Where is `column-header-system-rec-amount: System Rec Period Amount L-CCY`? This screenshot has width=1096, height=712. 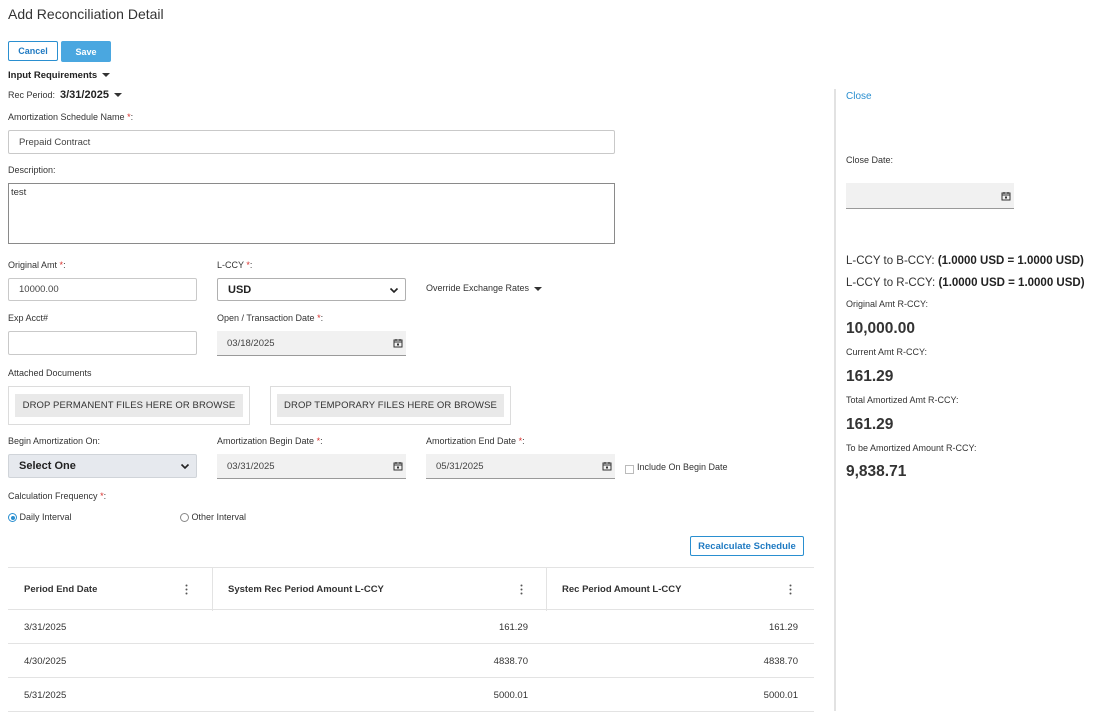
column-header-system-rec-amount: System Rec Period Amount L-CCY is located at coordinates (306, 589).